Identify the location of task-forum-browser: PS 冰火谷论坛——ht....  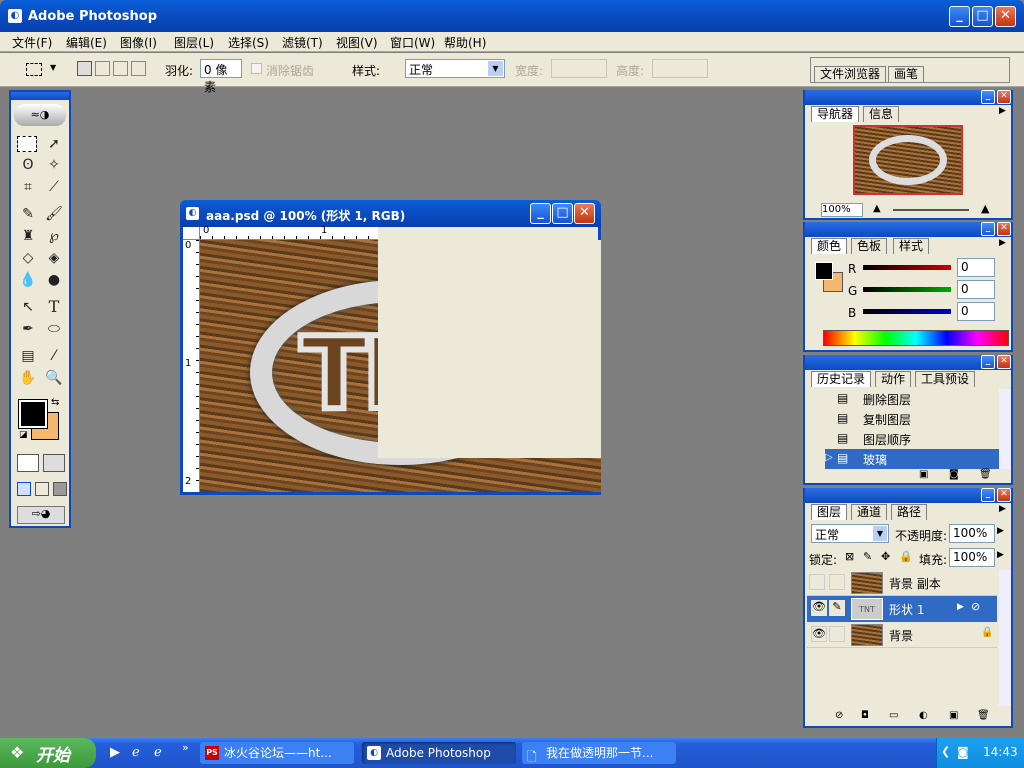
(277, 753).